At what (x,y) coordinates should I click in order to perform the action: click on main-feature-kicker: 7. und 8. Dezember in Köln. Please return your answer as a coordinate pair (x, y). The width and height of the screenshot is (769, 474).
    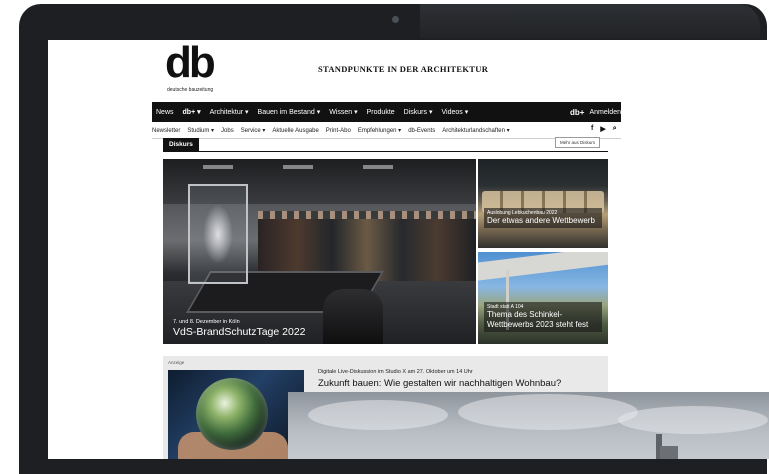
    Looking at the image, I should click on (206, 322).